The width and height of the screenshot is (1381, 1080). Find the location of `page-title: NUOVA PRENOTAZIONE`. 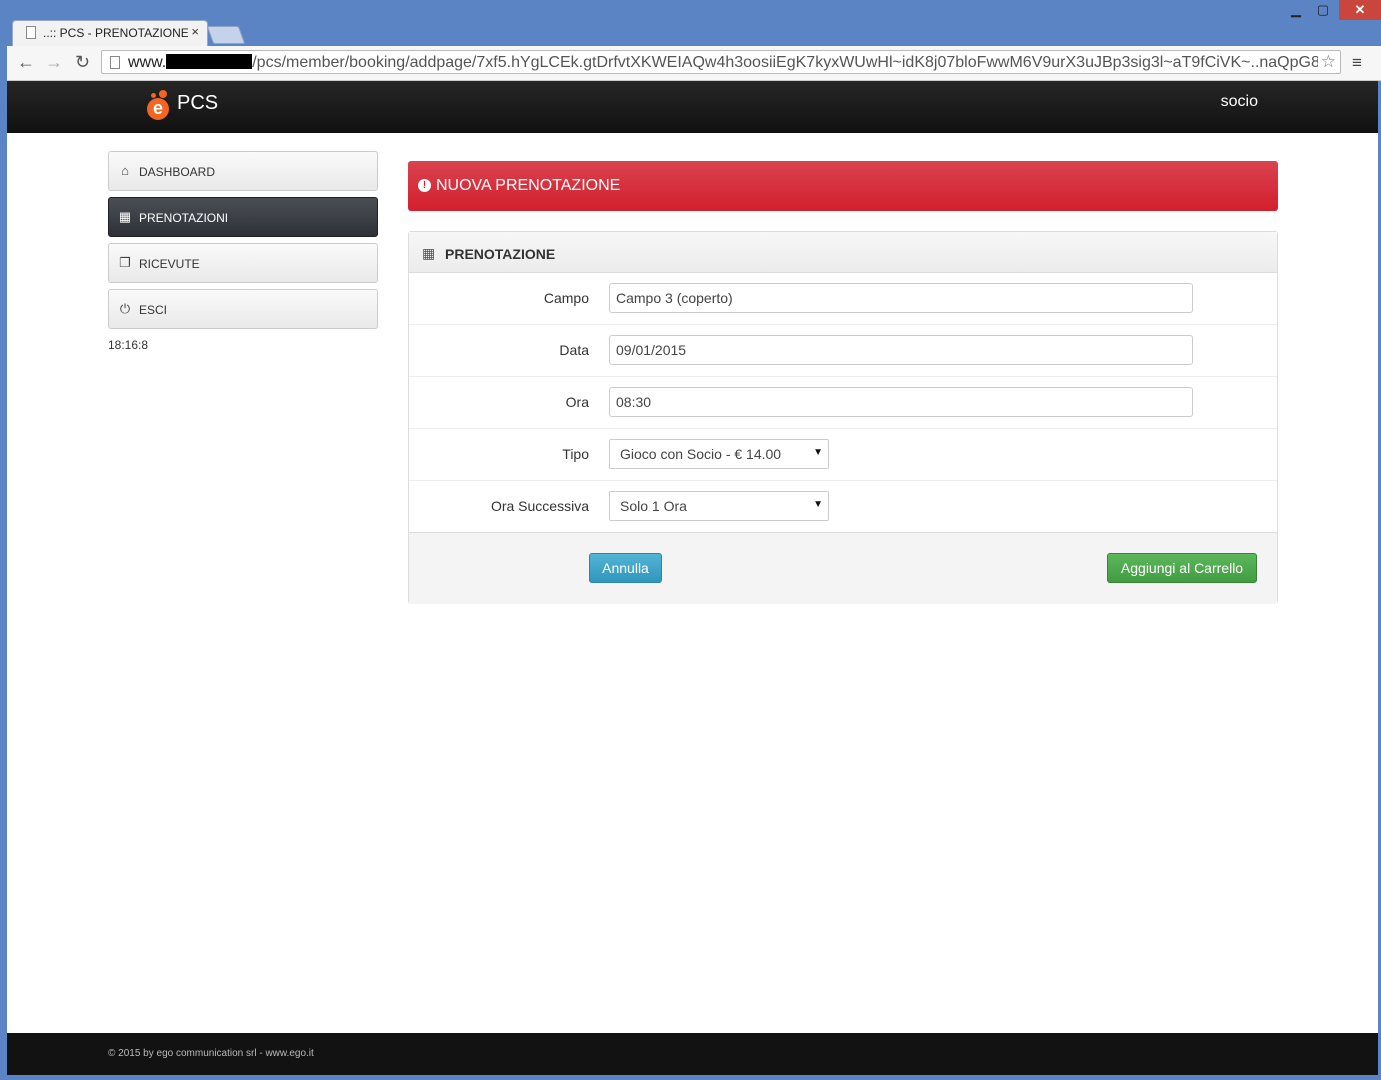

page-title: NUOVA PRENOTAZIONE is located at coordinates (528, 185).